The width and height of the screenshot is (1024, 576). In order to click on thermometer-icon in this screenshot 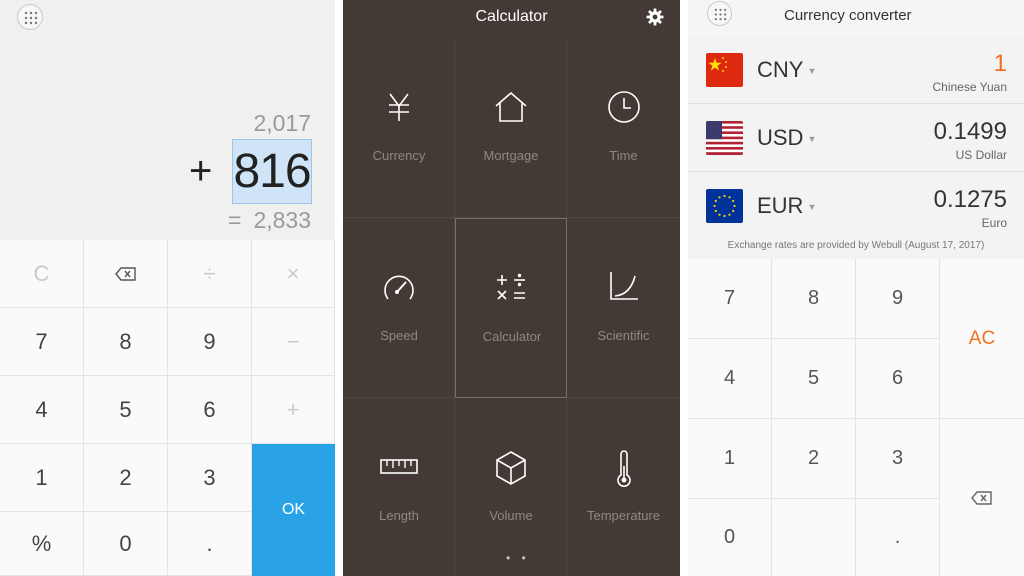, I will do `click(623, 468)`.